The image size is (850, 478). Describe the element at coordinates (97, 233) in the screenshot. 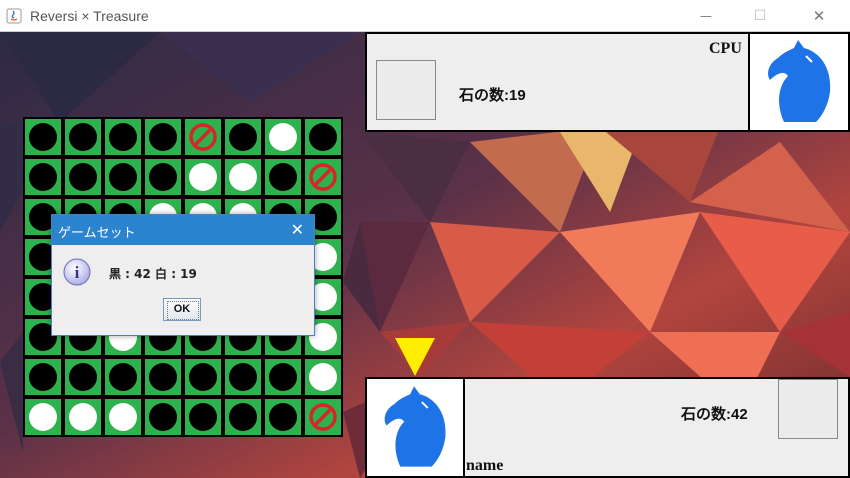

I see `dialog-title: ゲームセット` at that location.